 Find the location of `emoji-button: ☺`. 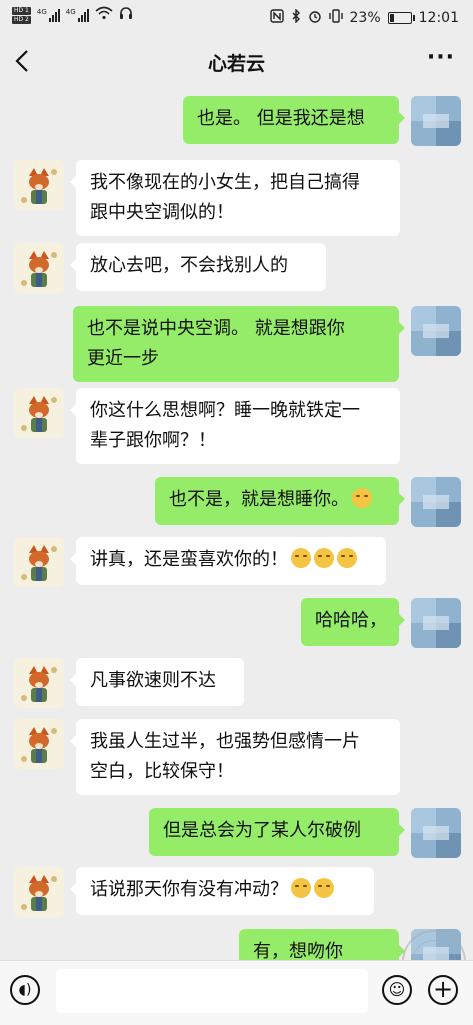

emoji-button: ☺ is located at coordinates (397, 990).